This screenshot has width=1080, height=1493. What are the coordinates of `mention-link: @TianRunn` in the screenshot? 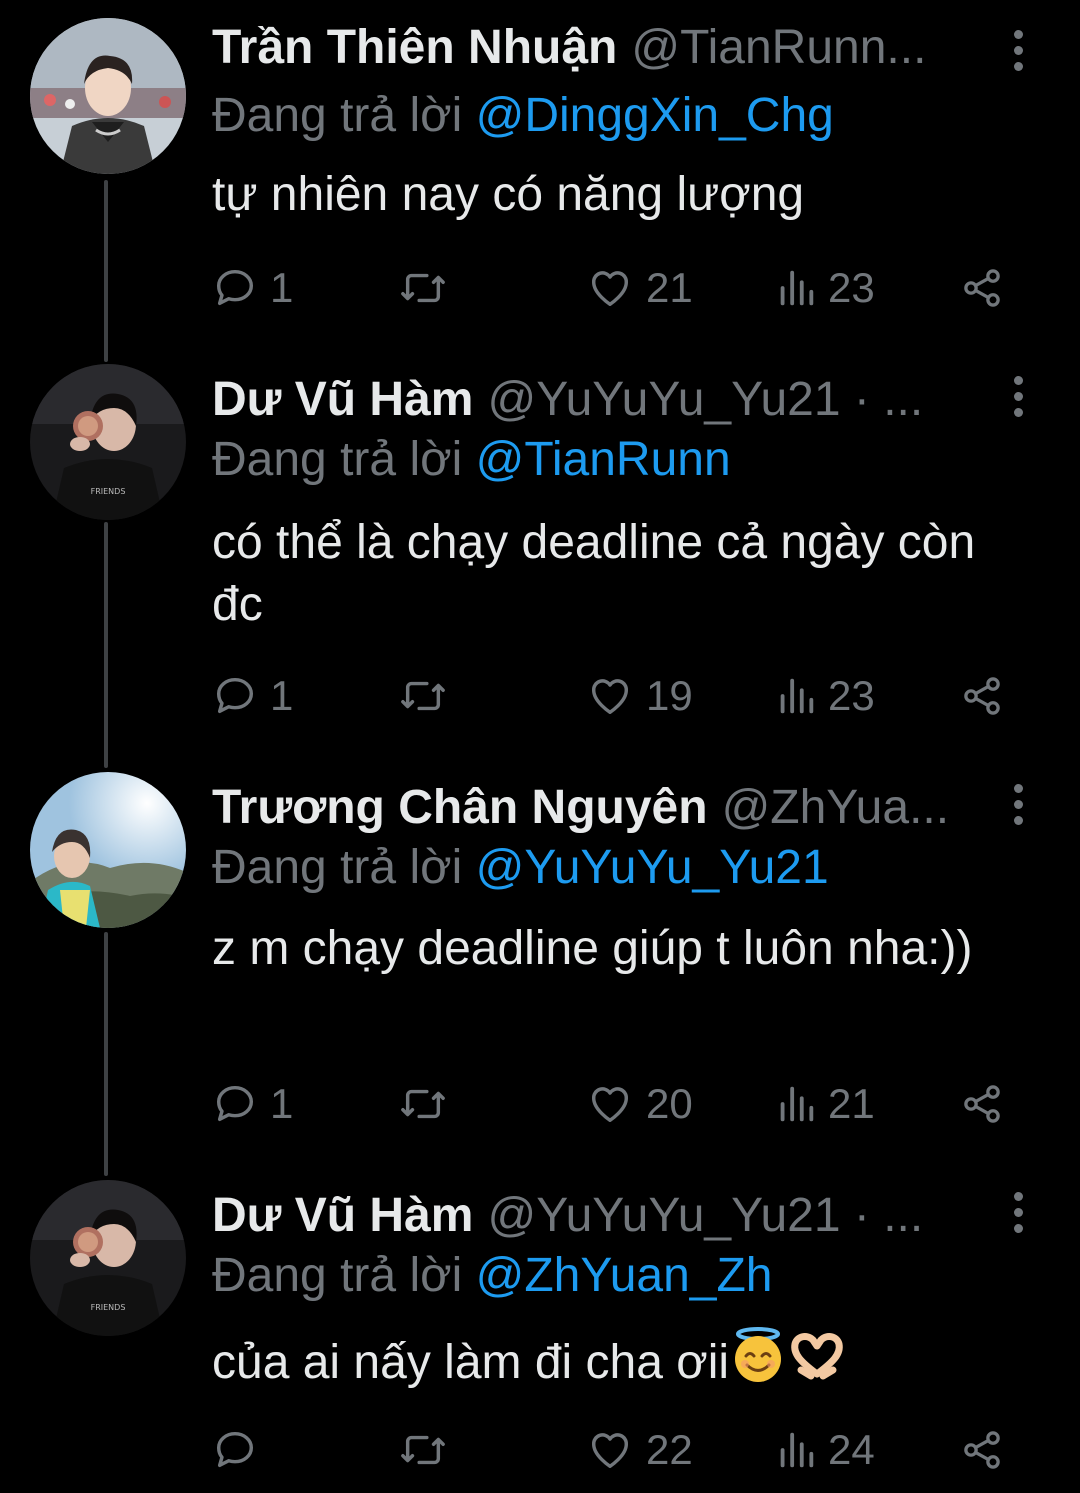 It's located at (603, 459).